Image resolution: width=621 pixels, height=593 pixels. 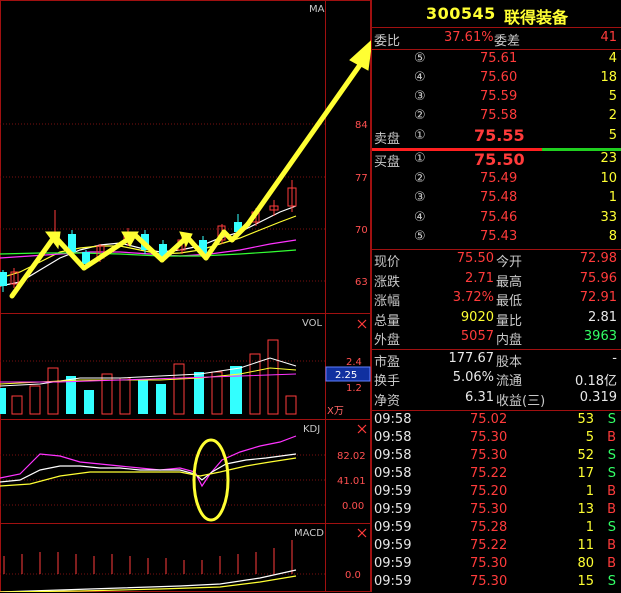 I want to click on stat-label: 外盘, so click(x=387, y=340).